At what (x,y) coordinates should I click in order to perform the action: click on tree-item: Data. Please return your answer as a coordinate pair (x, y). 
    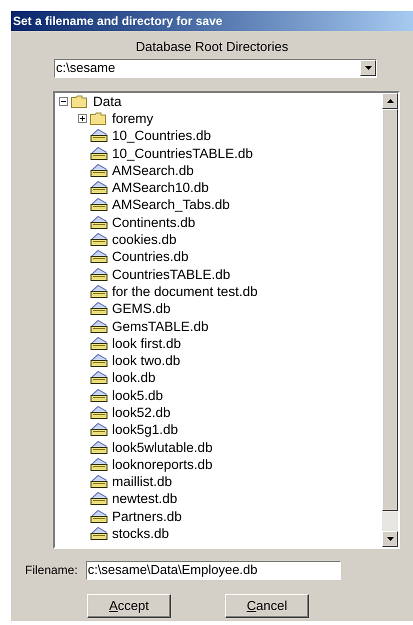
    Looking at the image, I should click on (107, 101).